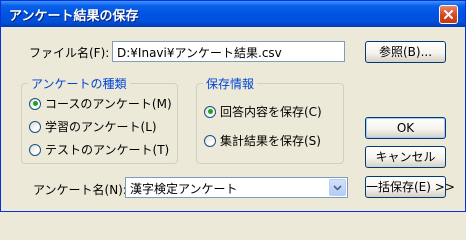  I want to click on title-bar: アンケート結果の保存, so click(233, 14).